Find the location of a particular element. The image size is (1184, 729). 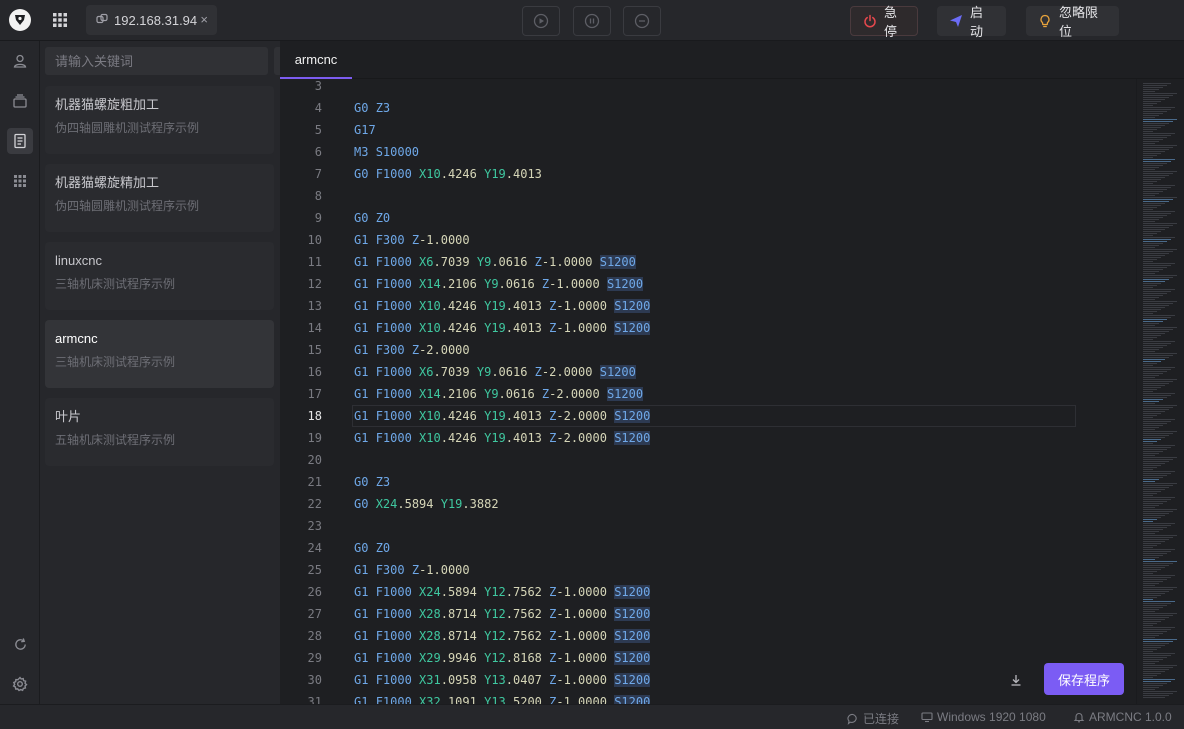

program-item: 叶片 五轴机床测试程序示例 is located at coordinates (159, 432).